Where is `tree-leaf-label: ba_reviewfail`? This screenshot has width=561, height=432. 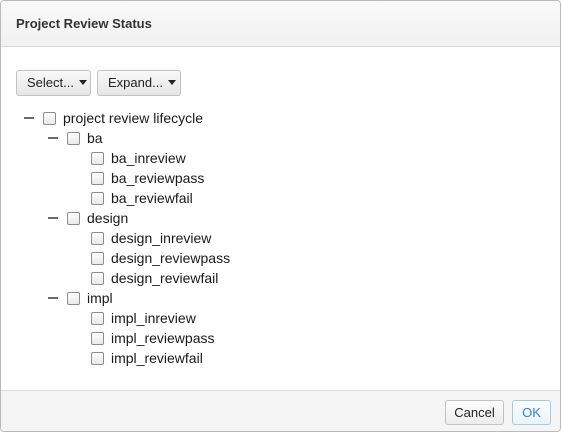
tree-leaf-label: ba_reviewfail is located at coordinates (152, 198).